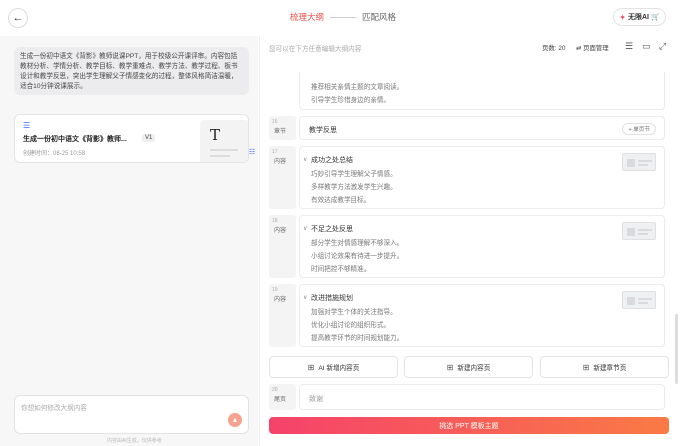  I want to click on outline-view-icon: ☷, so click(252, 152).